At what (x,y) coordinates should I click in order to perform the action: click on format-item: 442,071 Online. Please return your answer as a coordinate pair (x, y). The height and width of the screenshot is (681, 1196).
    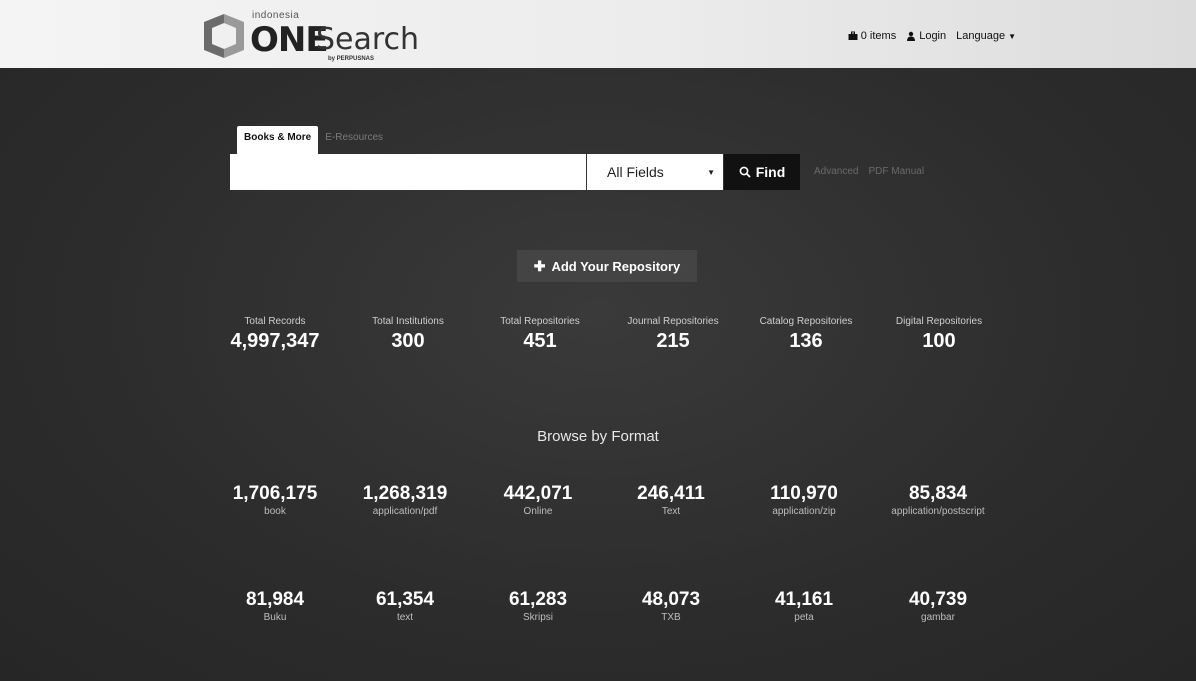
    Looking at the image, I should click on (538, 500).